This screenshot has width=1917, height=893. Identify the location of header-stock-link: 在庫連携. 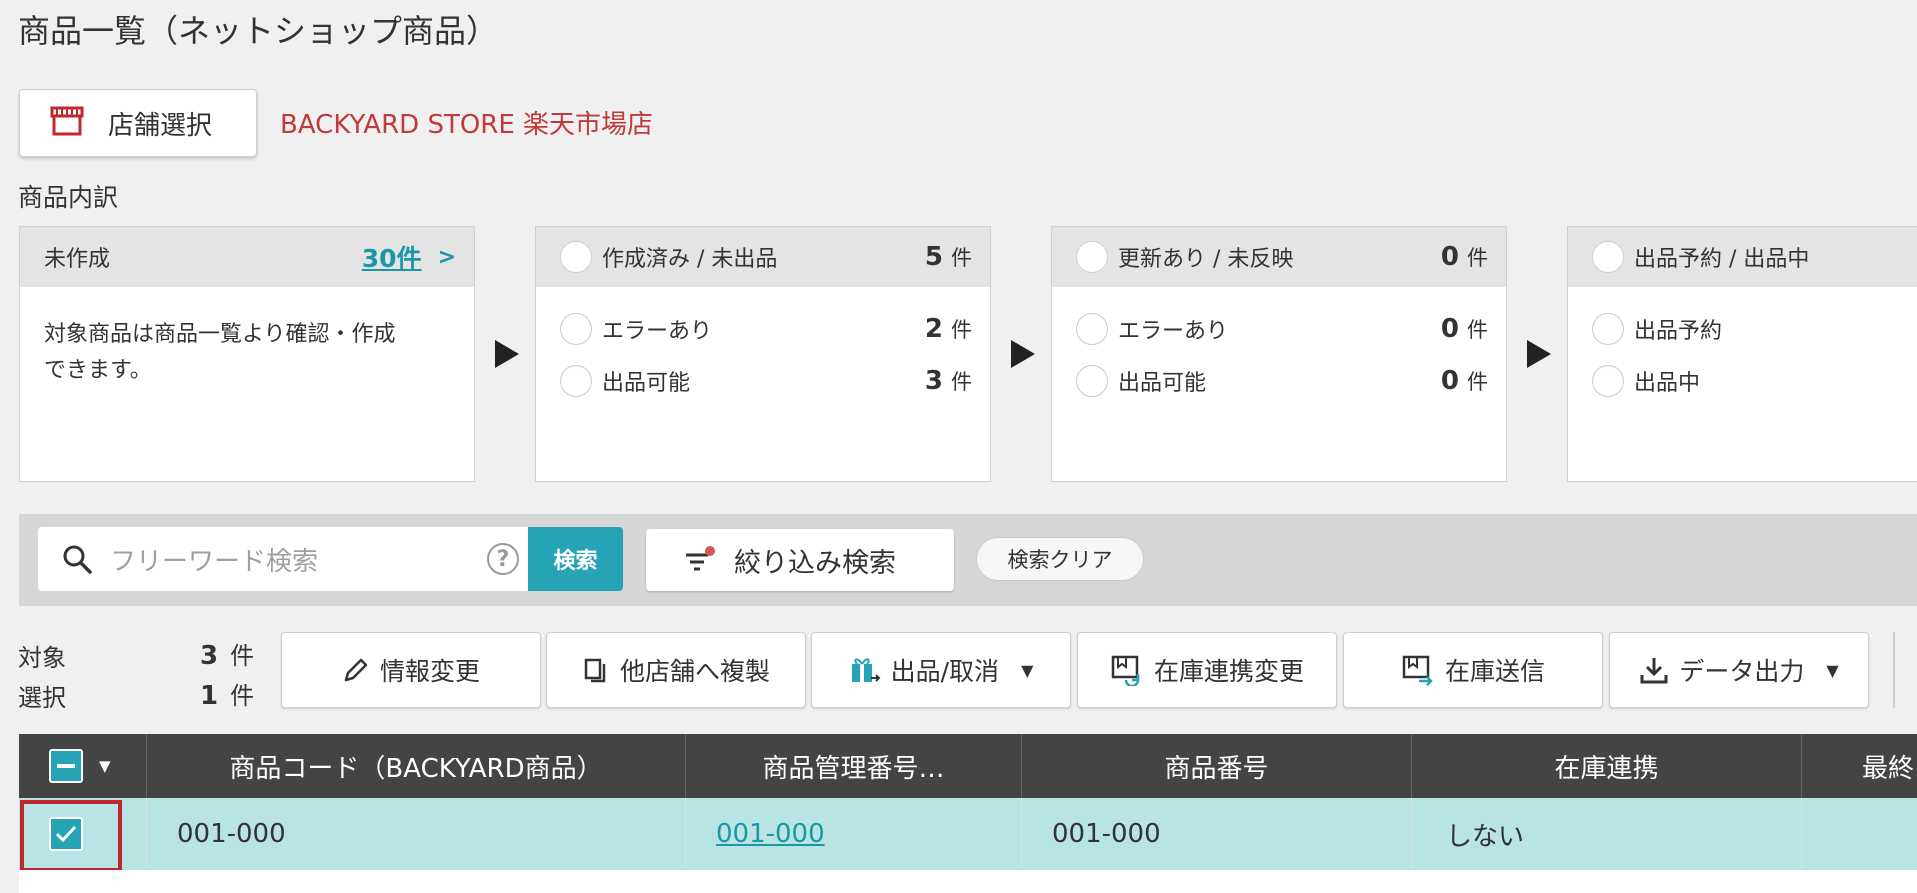
(1607, 766).